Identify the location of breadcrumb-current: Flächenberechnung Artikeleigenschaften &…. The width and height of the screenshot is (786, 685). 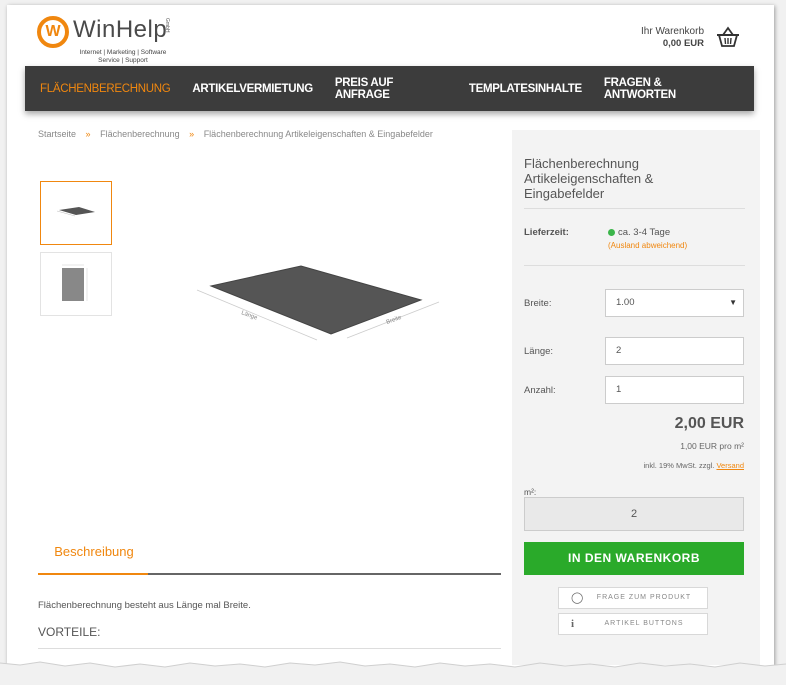
(318, 134).